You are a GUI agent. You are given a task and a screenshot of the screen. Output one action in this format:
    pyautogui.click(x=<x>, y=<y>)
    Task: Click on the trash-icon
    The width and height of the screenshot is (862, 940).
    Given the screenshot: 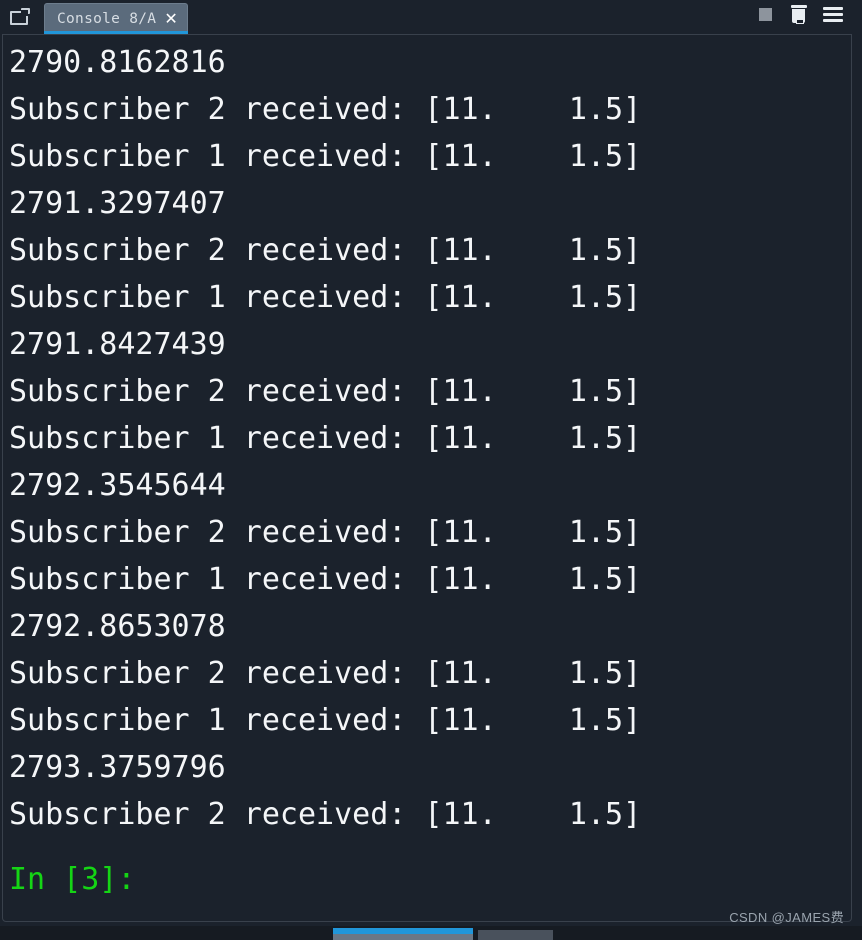 What is the action you would take?
    pyautogui.click(x=799, y=14)
    